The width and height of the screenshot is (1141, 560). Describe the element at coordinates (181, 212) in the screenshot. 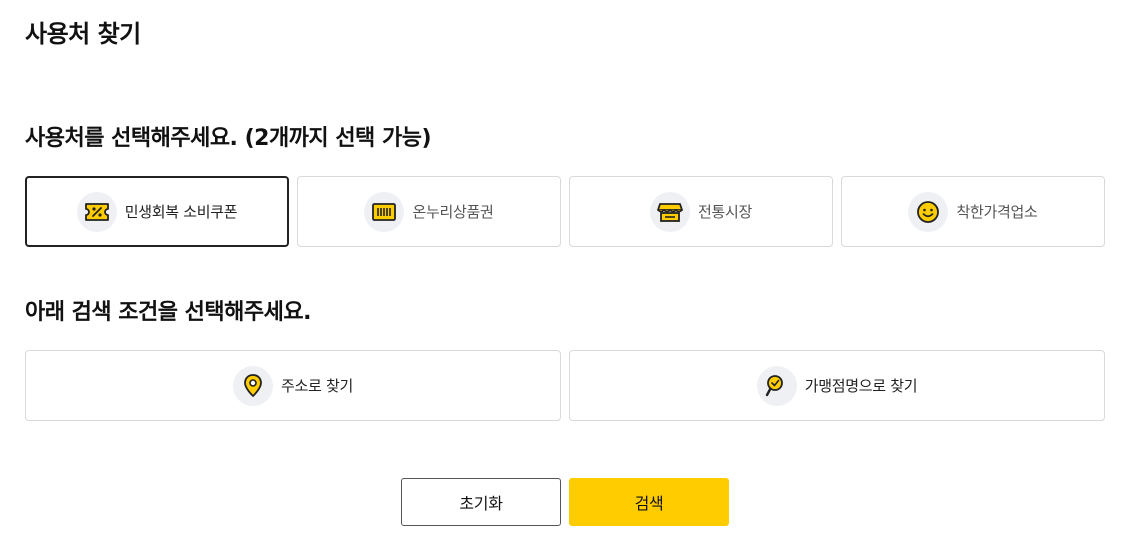

I see `usage-option-label: 민생회복 소비쿠폰` at that location.